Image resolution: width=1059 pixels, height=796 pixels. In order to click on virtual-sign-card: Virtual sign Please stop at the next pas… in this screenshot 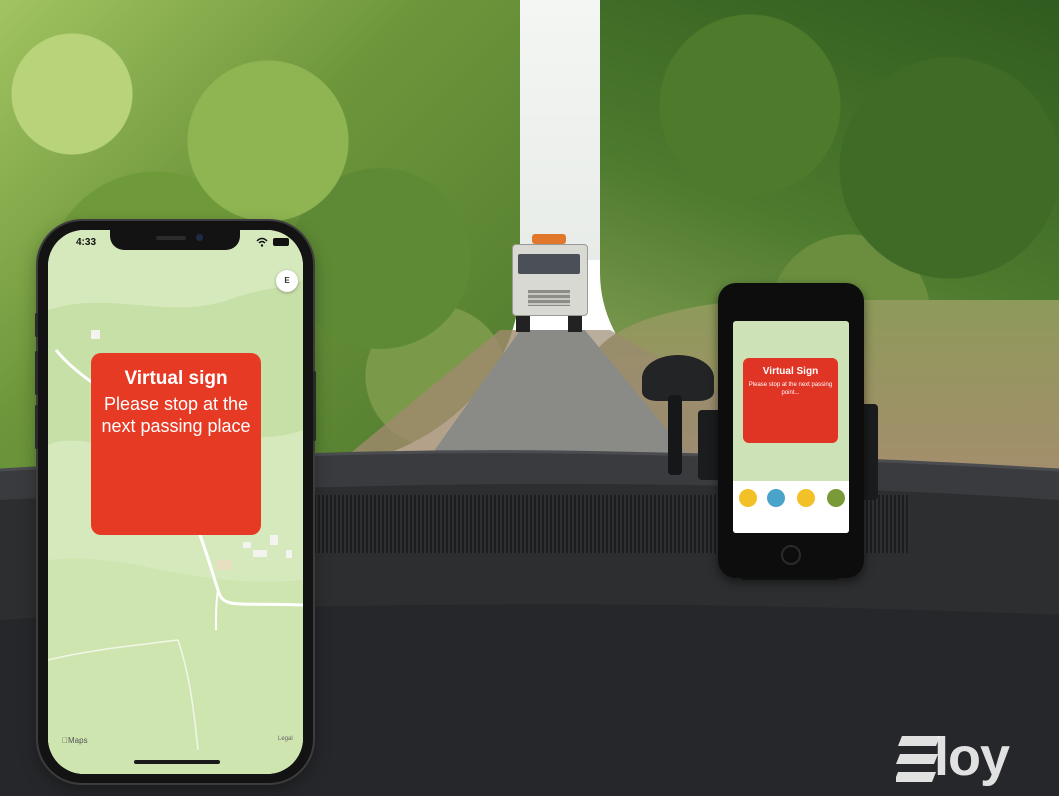, I will do `click(176, 444)`.